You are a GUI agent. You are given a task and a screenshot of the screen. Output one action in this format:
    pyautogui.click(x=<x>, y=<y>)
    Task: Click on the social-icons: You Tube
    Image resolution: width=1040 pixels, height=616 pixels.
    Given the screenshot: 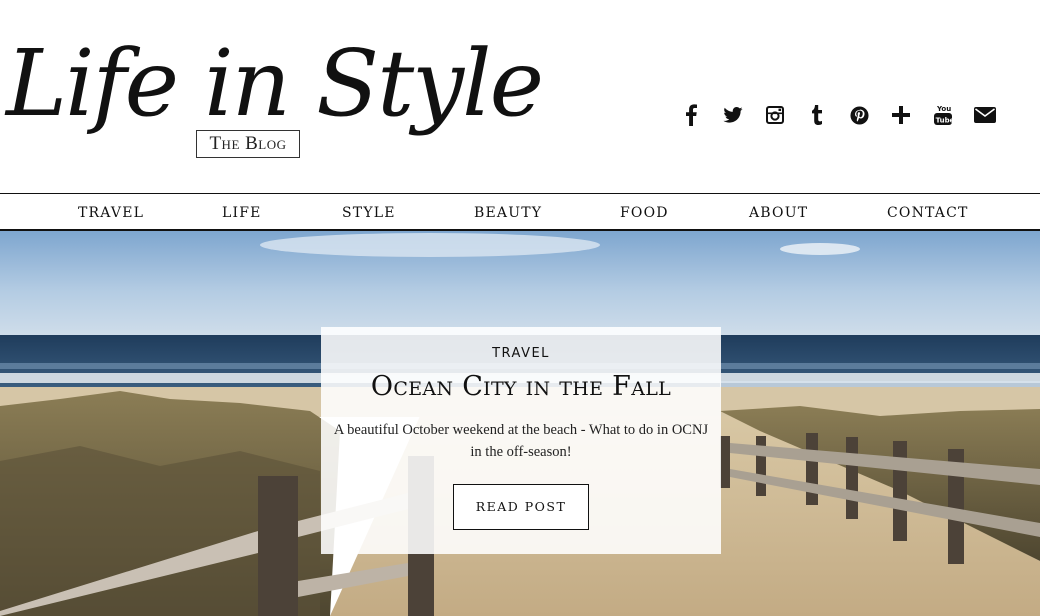 What is the action you would take?
    pyautogui.click(x=844, y=115)
    